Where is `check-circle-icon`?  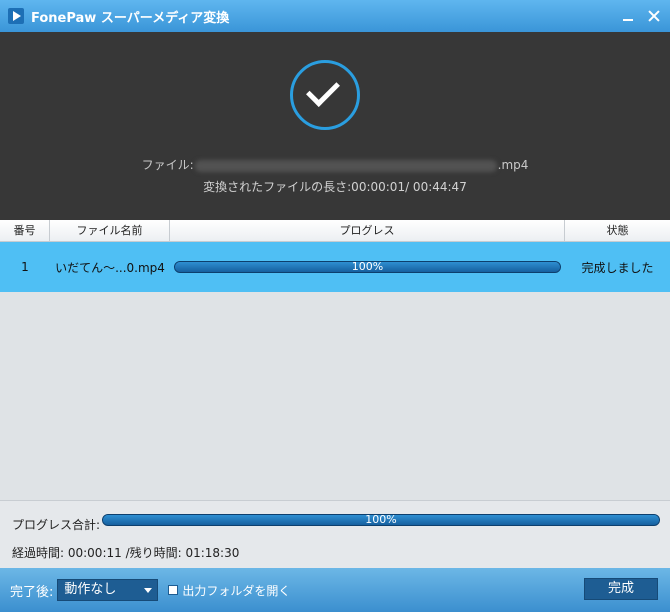 check-circle-icon is located at coordinates (325, 95).